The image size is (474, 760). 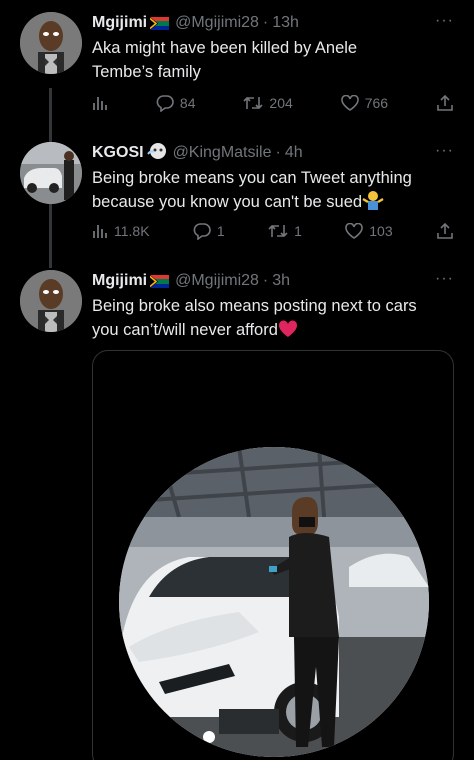 I want to click on like-button: 766, so click(x=364, y=103).